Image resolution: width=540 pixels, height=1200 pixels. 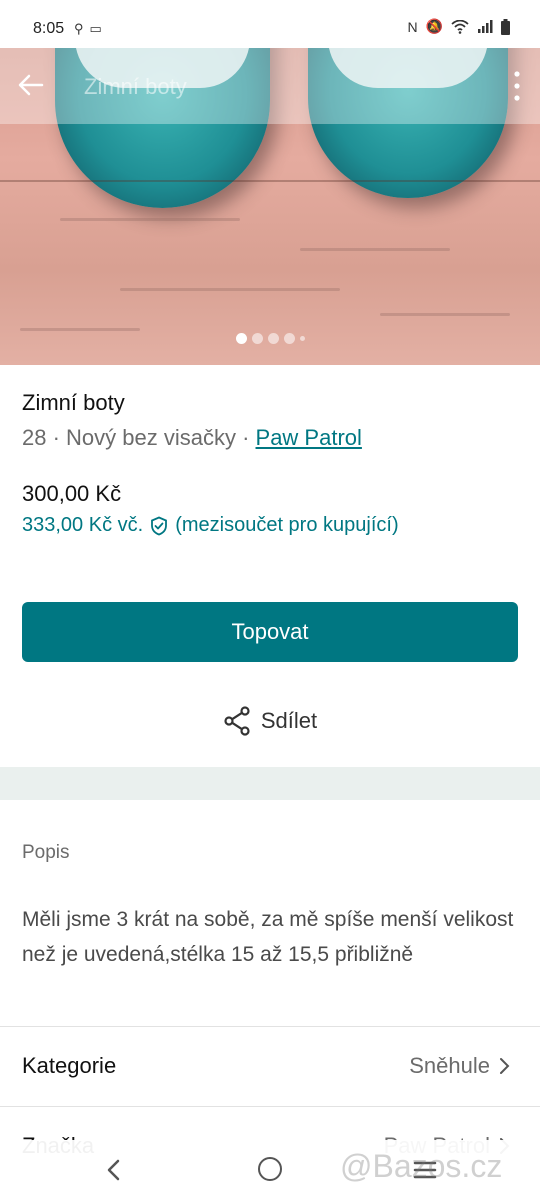 What do you see at coordinates (98, 28) in the screenshot?
I see `message-icon: ▭` at bounding box center [98, 28].